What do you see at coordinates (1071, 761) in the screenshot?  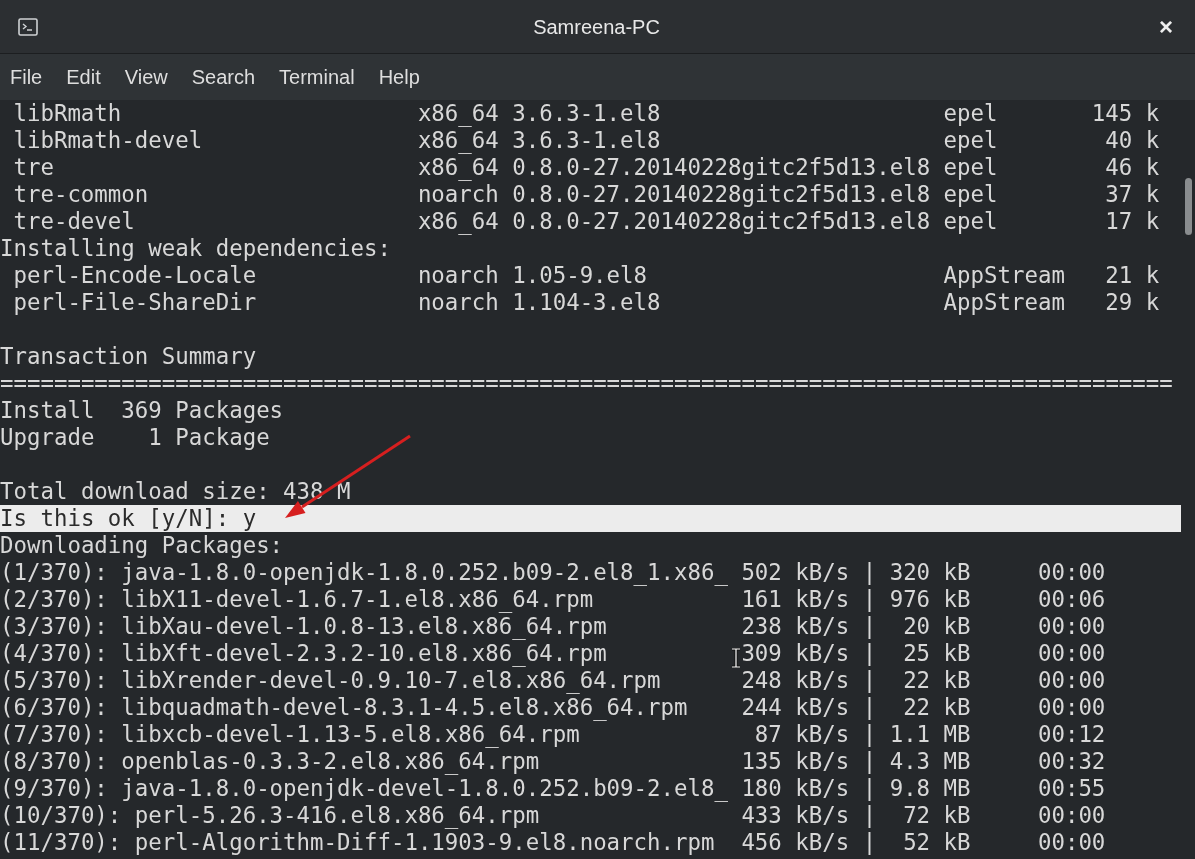 I see `download-time: 00:32` at bounding box center [1071, 761].